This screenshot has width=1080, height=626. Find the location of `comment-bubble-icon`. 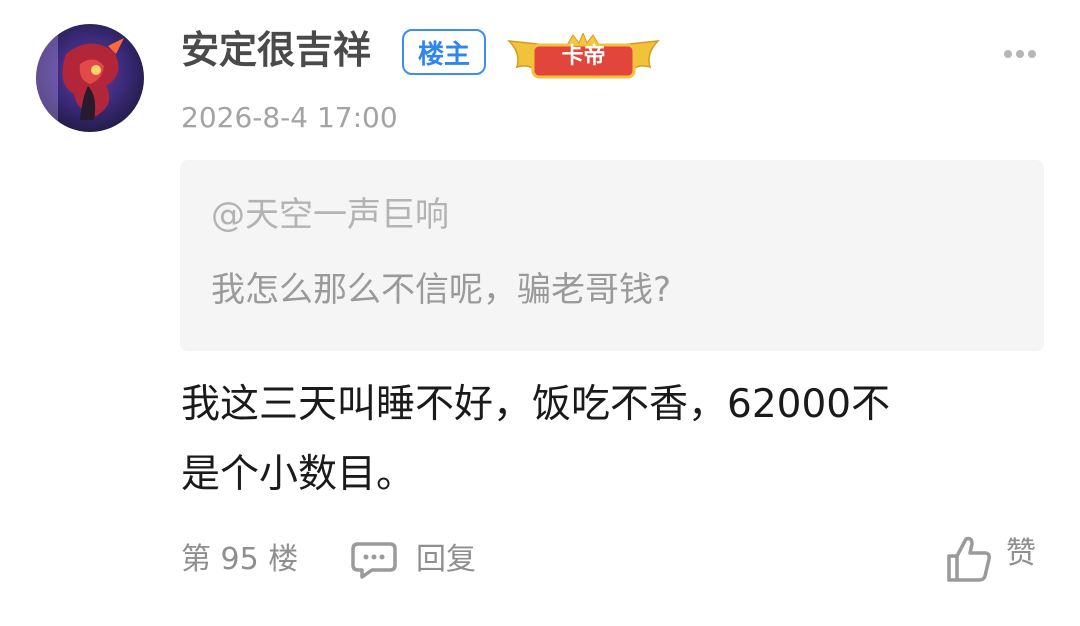

comment-bubble-icon is located at coordinates (374, 560).